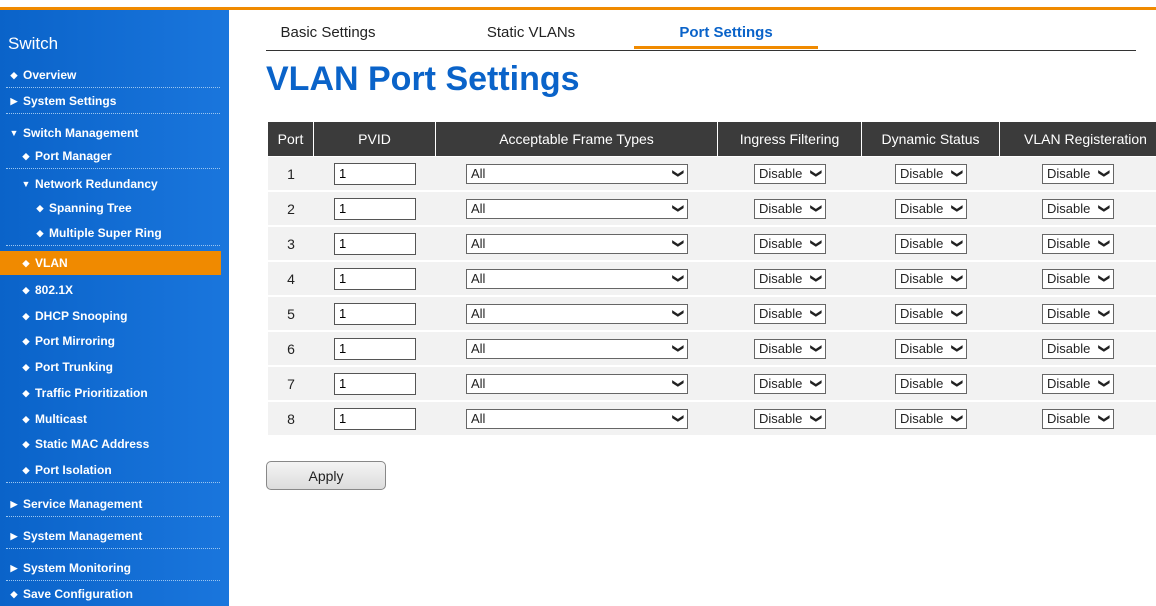 This screenshot has width=1156, height=606. What do you see at coordinates (78, 594) in the screenshot?
I see `sidebar-item-label: Save Configuration` at bounding box center [78, 594].